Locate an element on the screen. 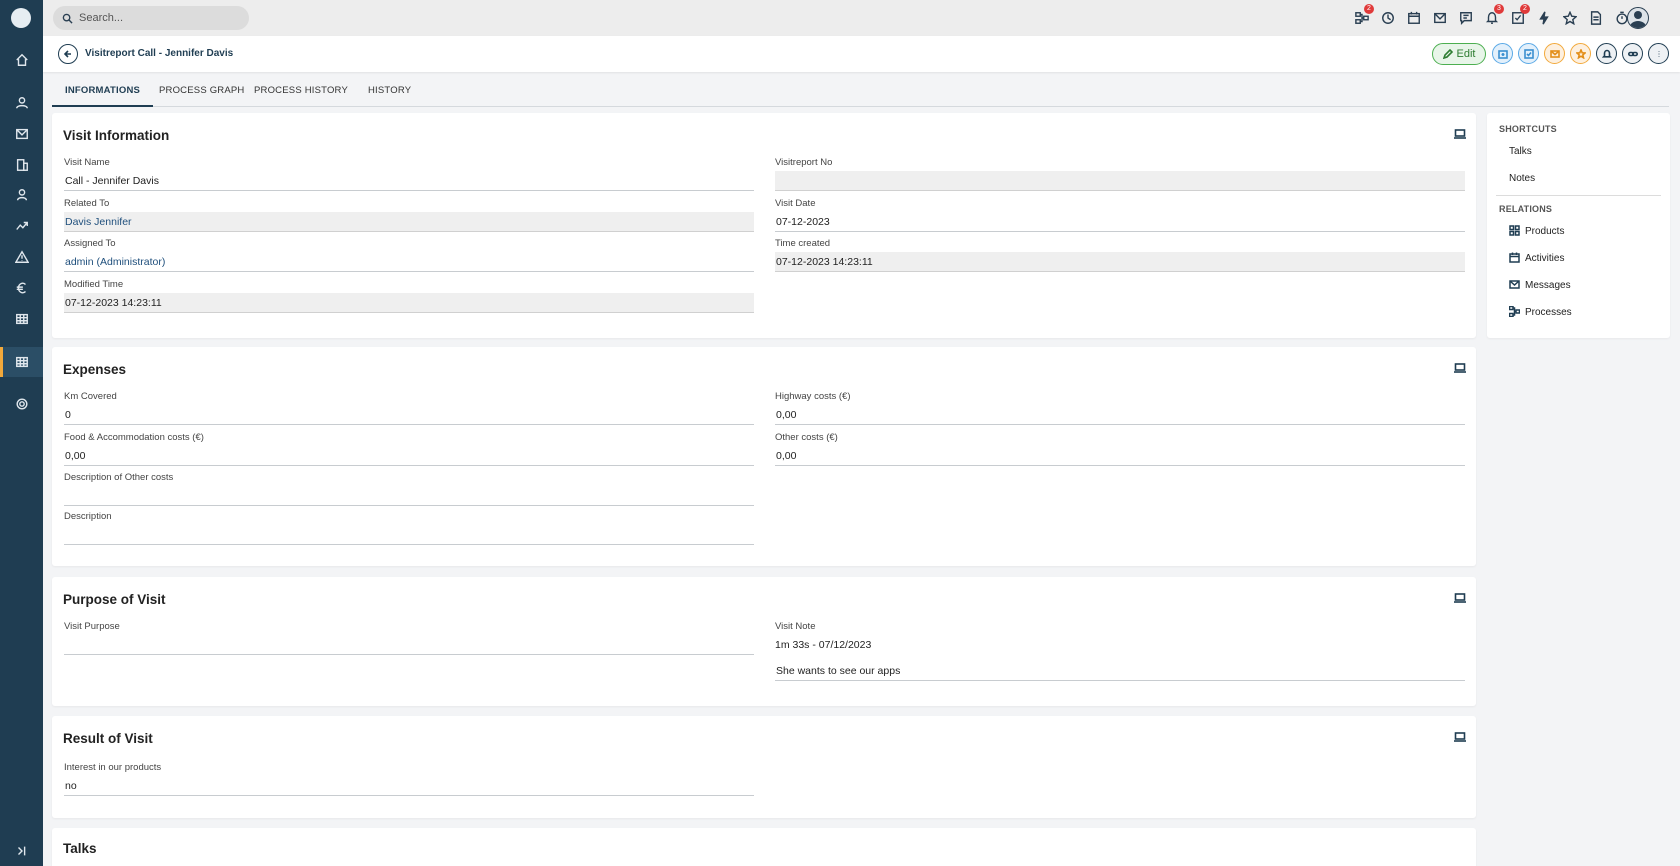  more-vertical-icon is located at coordinates (1658, 53).